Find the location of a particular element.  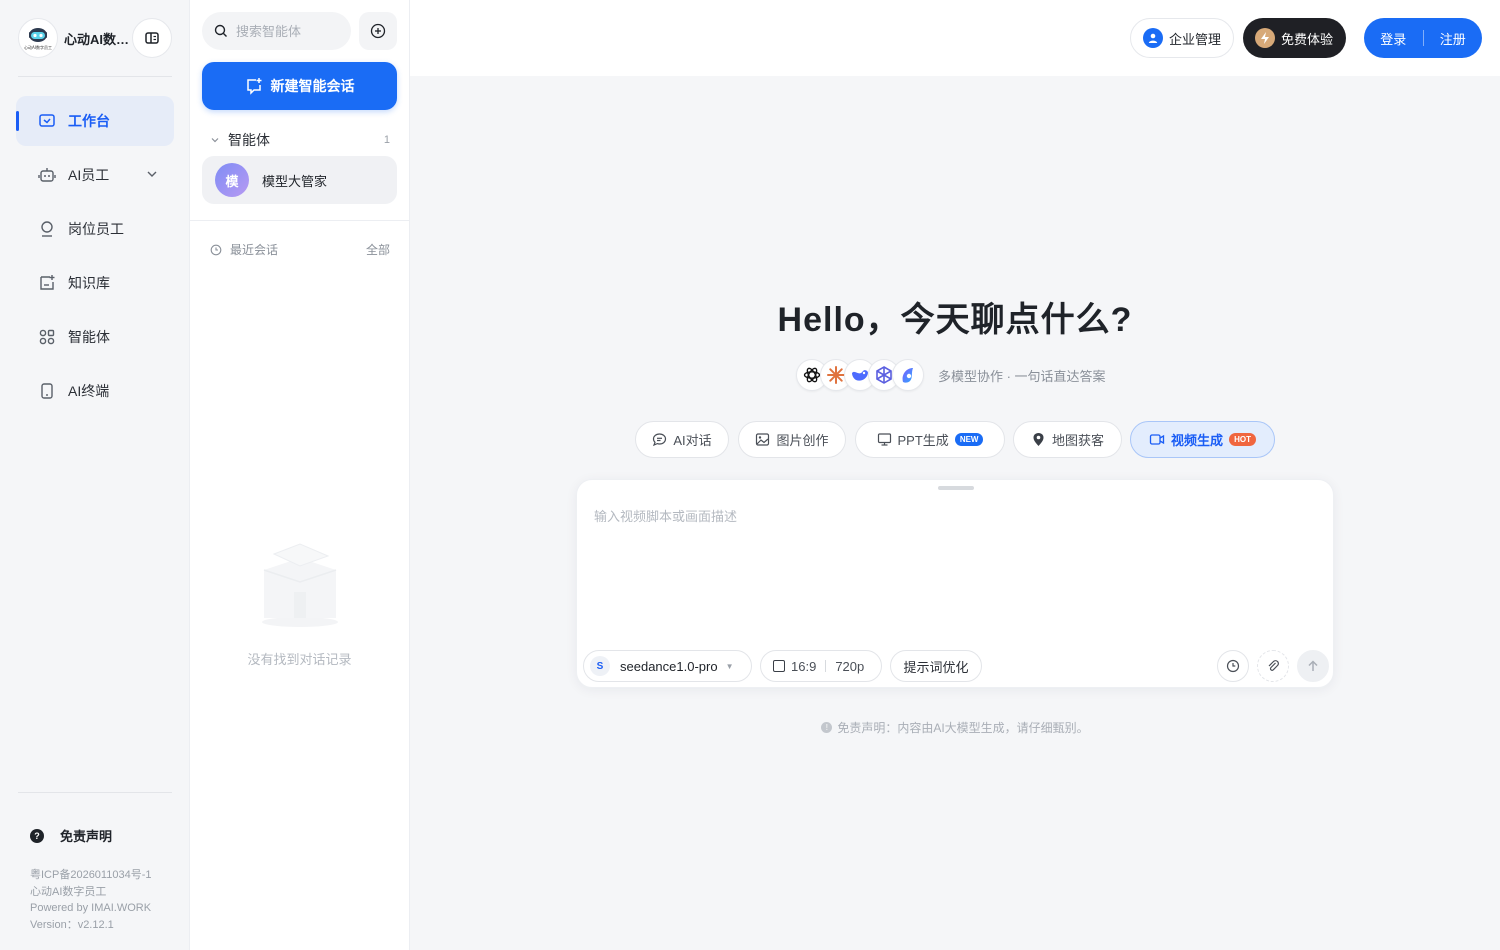

sidebar-item-label: AI员工 is located at coordinates (89, 175).